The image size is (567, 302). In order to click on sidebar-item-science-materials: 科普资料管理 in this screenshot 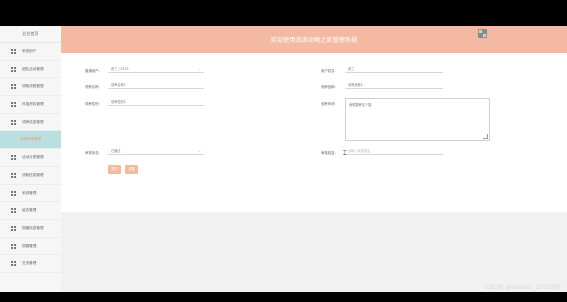, I will do `click(30, 105)`.